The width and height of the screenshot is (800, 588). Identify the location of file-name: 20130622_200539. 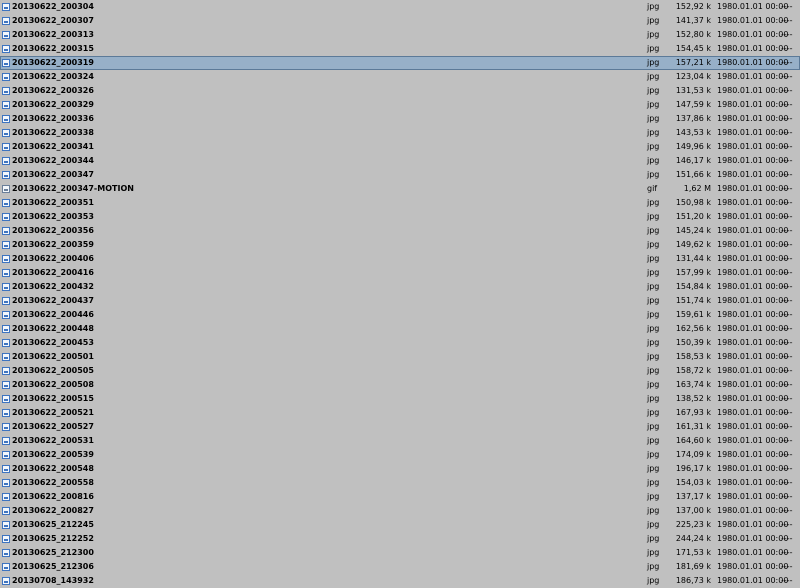
(53, 454).